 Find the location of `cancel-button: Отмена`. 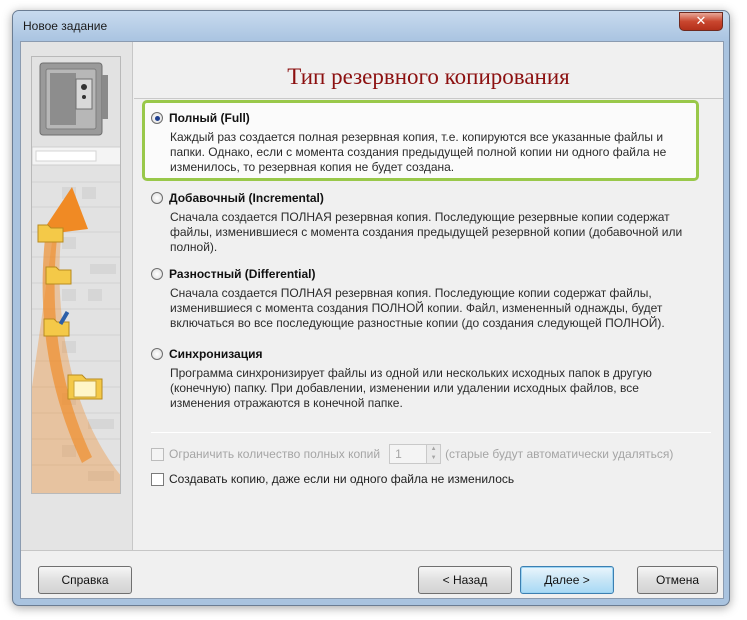

cancel-button: Отмена is located at coordinates (677, 580).